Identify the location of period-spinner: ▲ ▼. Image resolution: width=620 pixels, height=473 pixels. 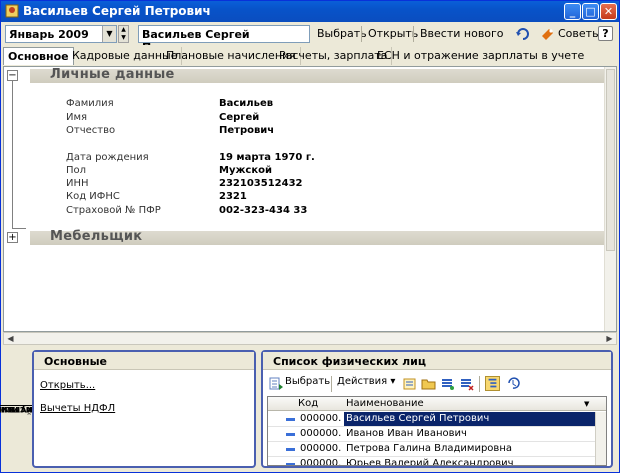
(123, 34).